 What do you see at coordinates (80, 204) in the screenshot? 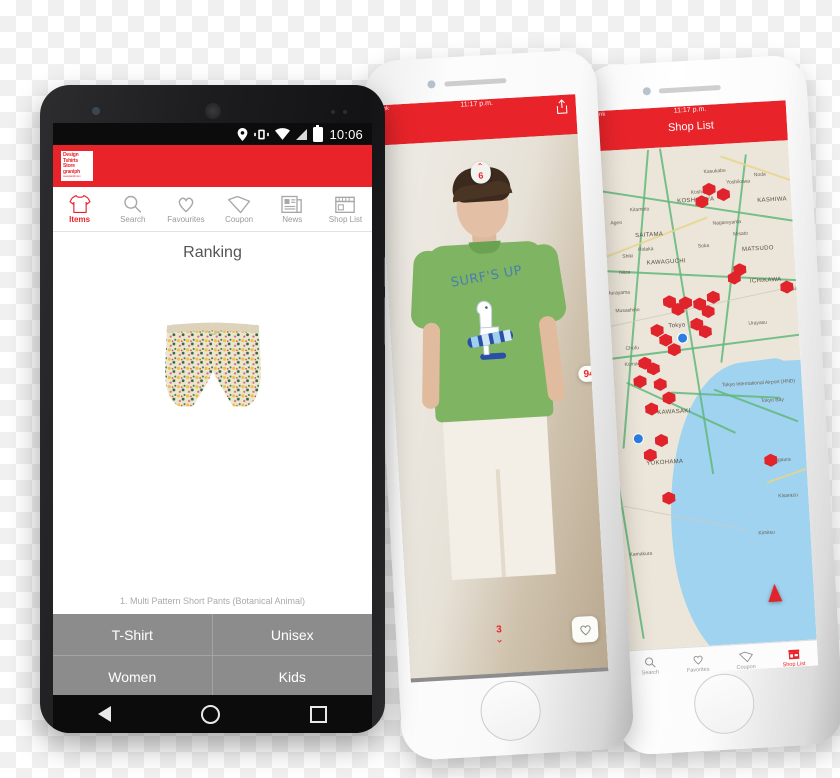
I see `tshirt-icon` at bounding box center [80, 204].